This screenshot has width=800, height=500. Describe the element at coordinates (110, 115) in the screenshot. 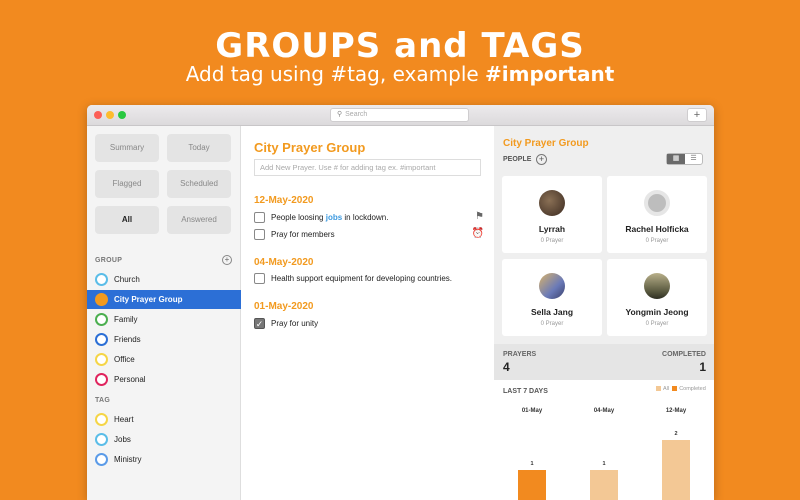

I see `minimize-window-button` at that location.